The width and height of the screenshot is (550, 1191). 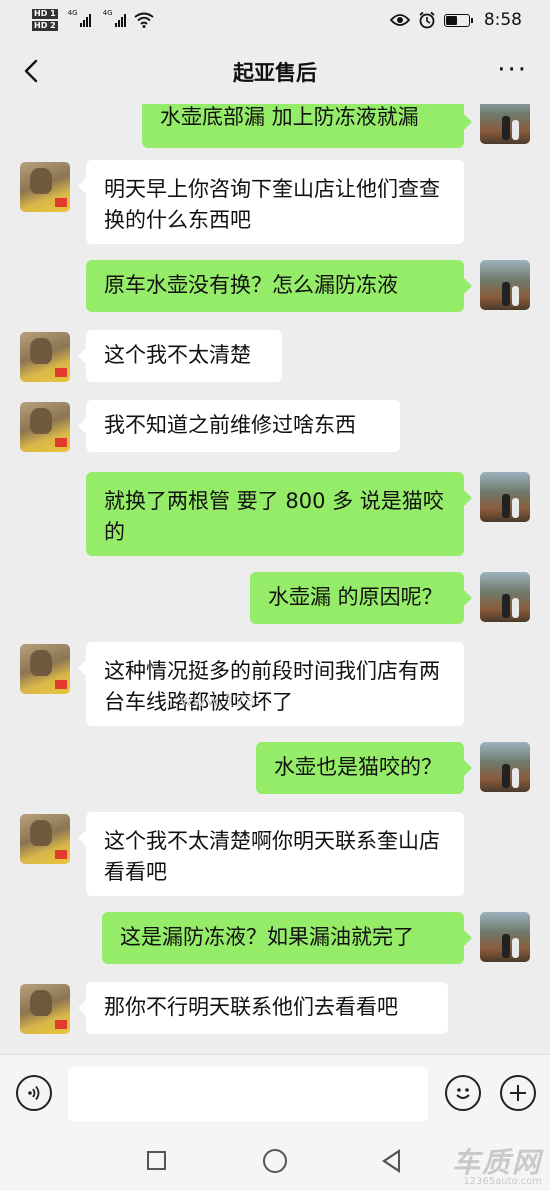 What do you see at coordinates (512, 70) in the screenshot?
I see `more-icon: ···` at bounding box center [512, 70].